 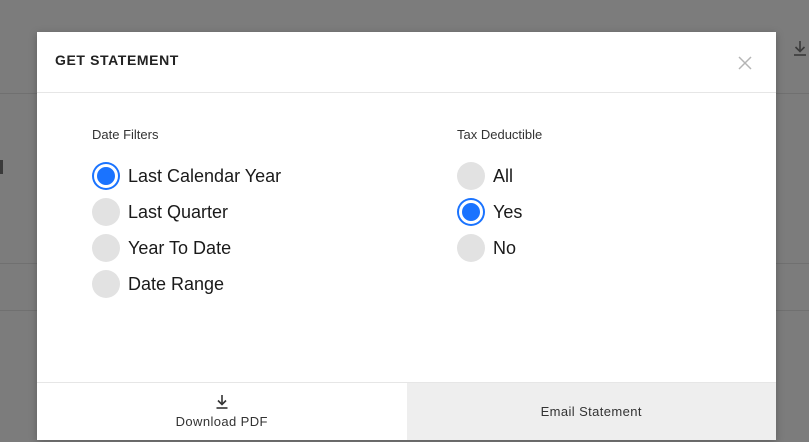 What do you see at coordinates (505, 247) in the screenshot?
I see `option-label: No` at bounding box center [505, 247].